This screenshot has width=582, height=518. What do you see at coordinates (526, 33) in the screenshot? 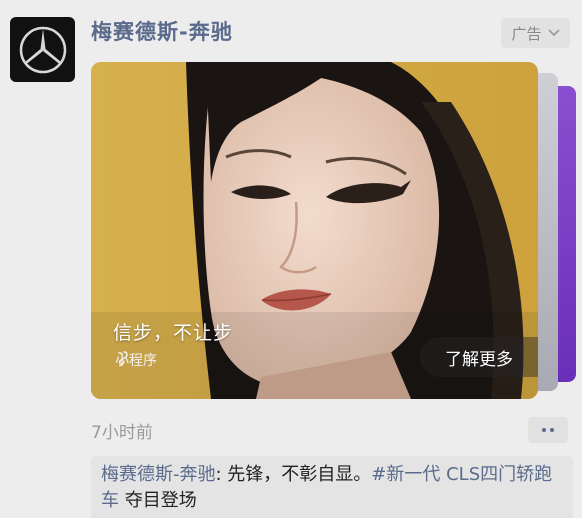
I see `ad-badge-label: 广告` at bounding box center [526, 33].